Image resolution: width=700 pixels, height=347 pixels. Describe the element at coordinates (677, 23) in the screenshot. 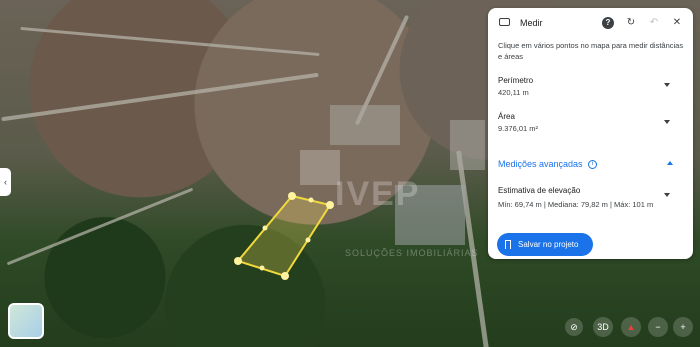

I see `close-icon: ✕` at that location.